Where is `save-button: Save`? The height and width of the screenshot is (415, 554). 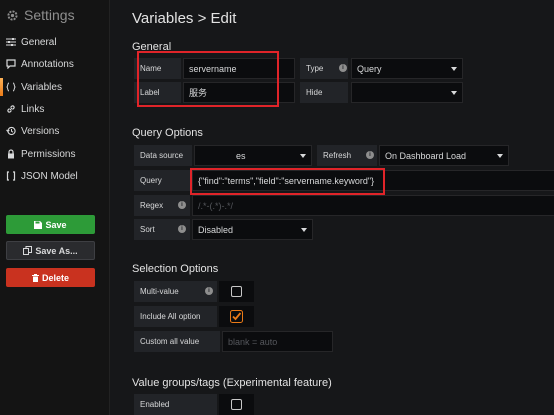
save-button: Save is located at coordinates (50, 224).